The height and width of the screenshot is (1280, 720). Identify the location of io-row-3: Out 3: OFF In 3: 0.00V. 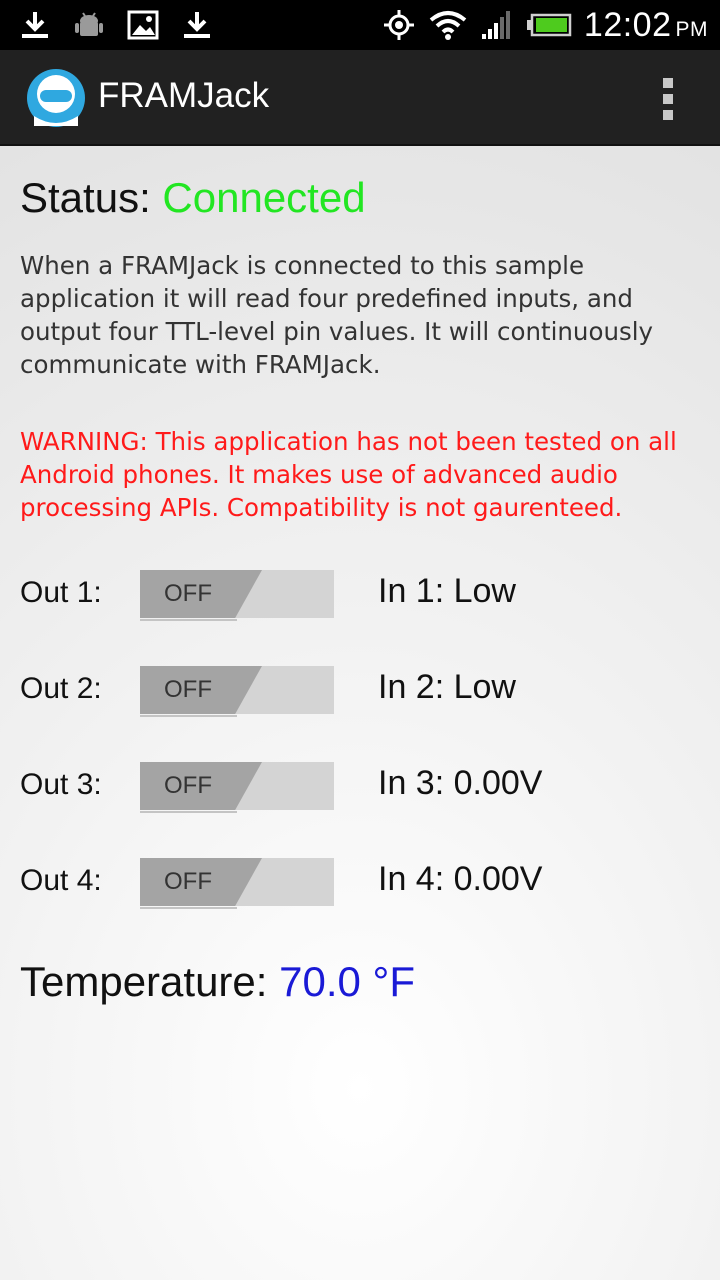
(360, 788).